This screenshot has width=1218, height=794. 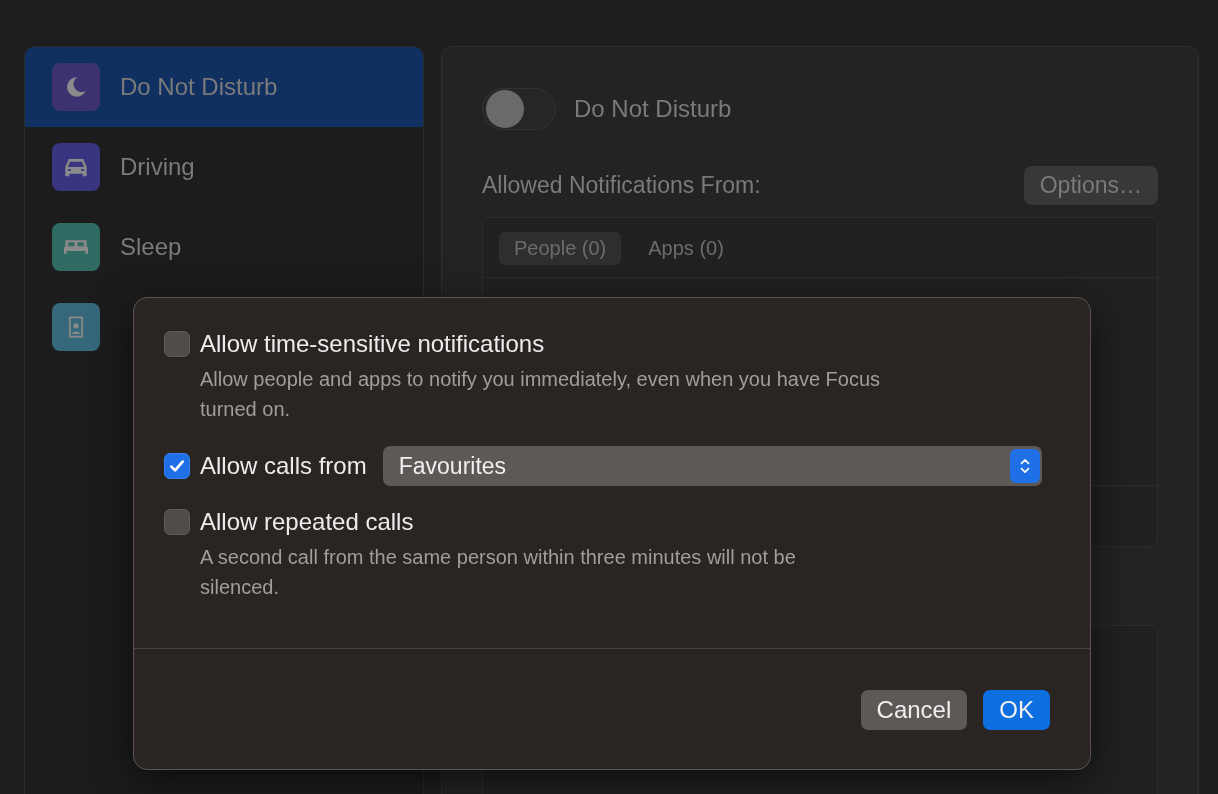 What do you see at coordinates (372, 344) in the screenshot?
I see `option-label: Allow time-sensitive notifications` at bounding box center [372, 344].